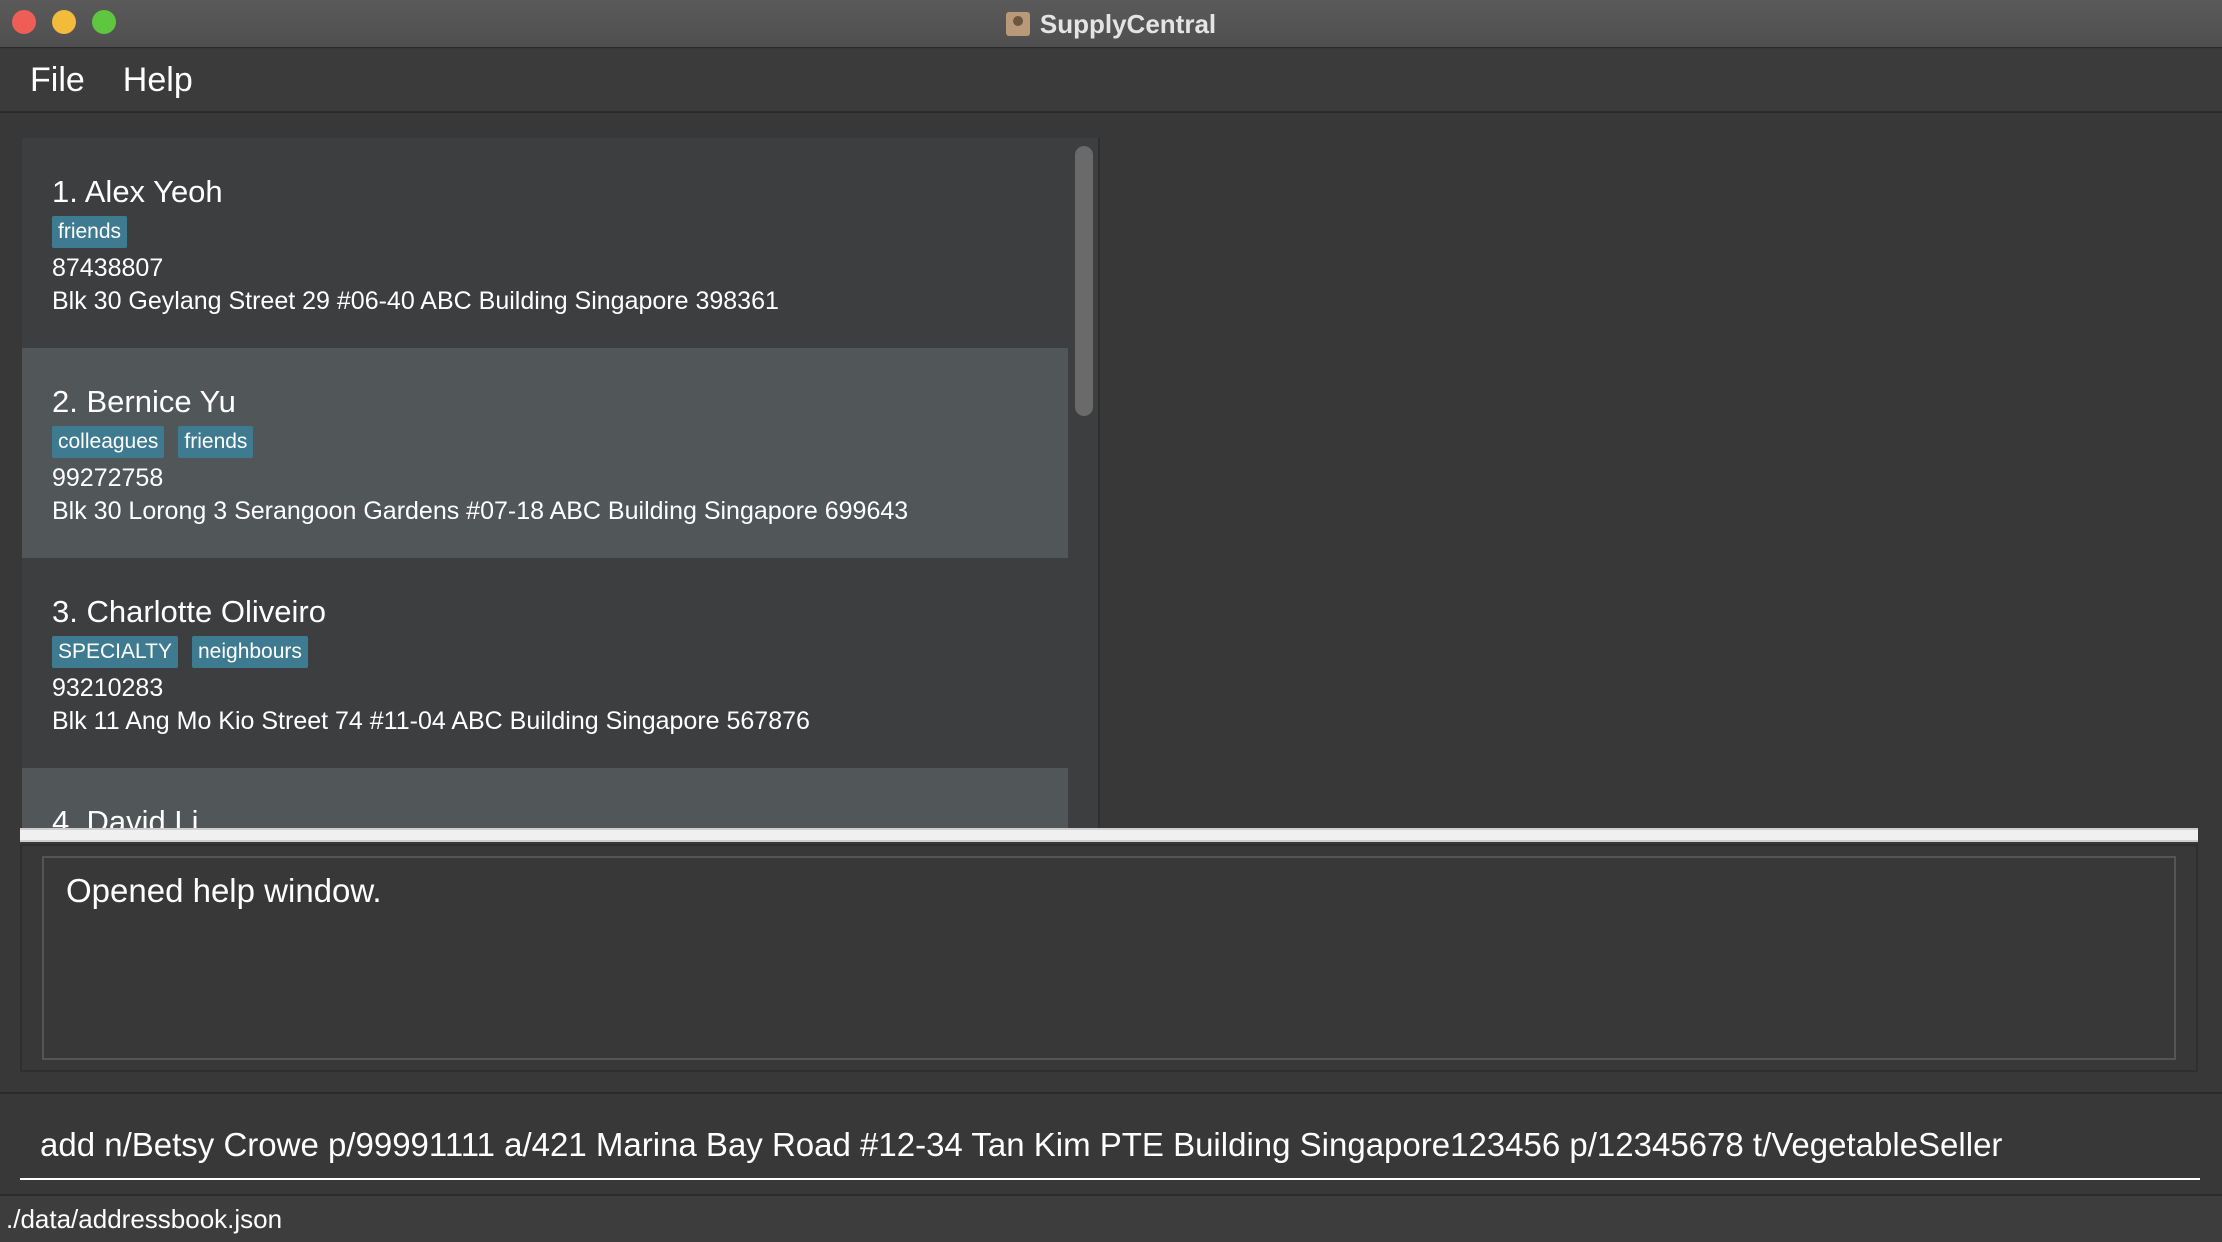 The image size is (2222, 1242). Describe the element at coordinates (108, 688) in the screenshot. I see `person-phone: 93210283` at that location.